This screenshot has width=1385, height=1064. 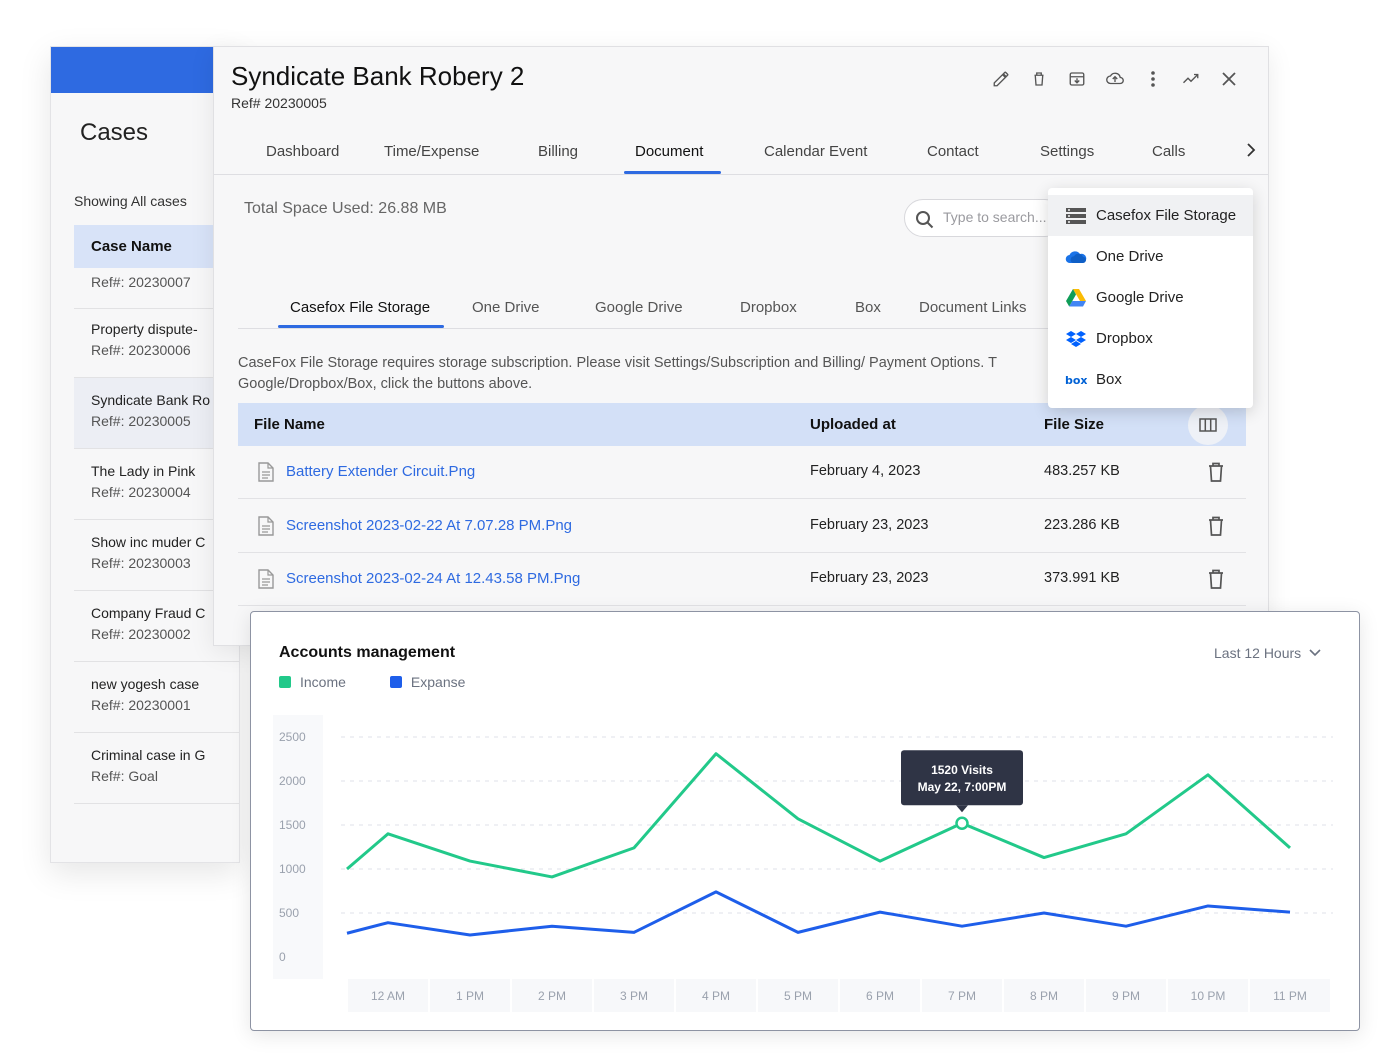 What do you see at coordinates (1208, 425) in the screenshot?
I see `columns-icon` at bounding box center [1208, 425].